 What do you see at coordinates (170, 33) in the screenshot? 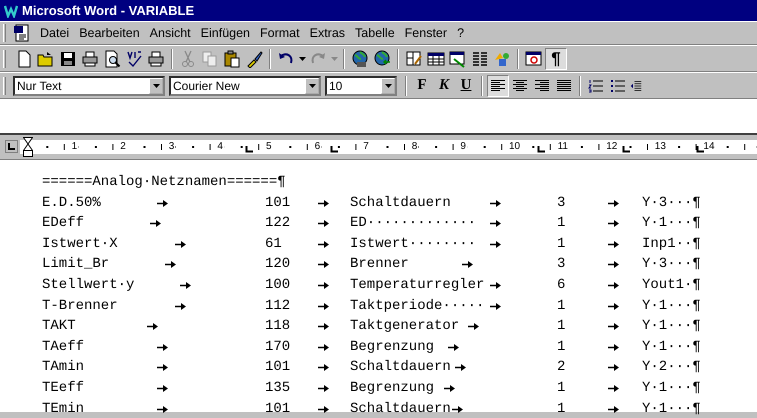
I see `menu-item: Ansicht` at bounding box center [170, 33].